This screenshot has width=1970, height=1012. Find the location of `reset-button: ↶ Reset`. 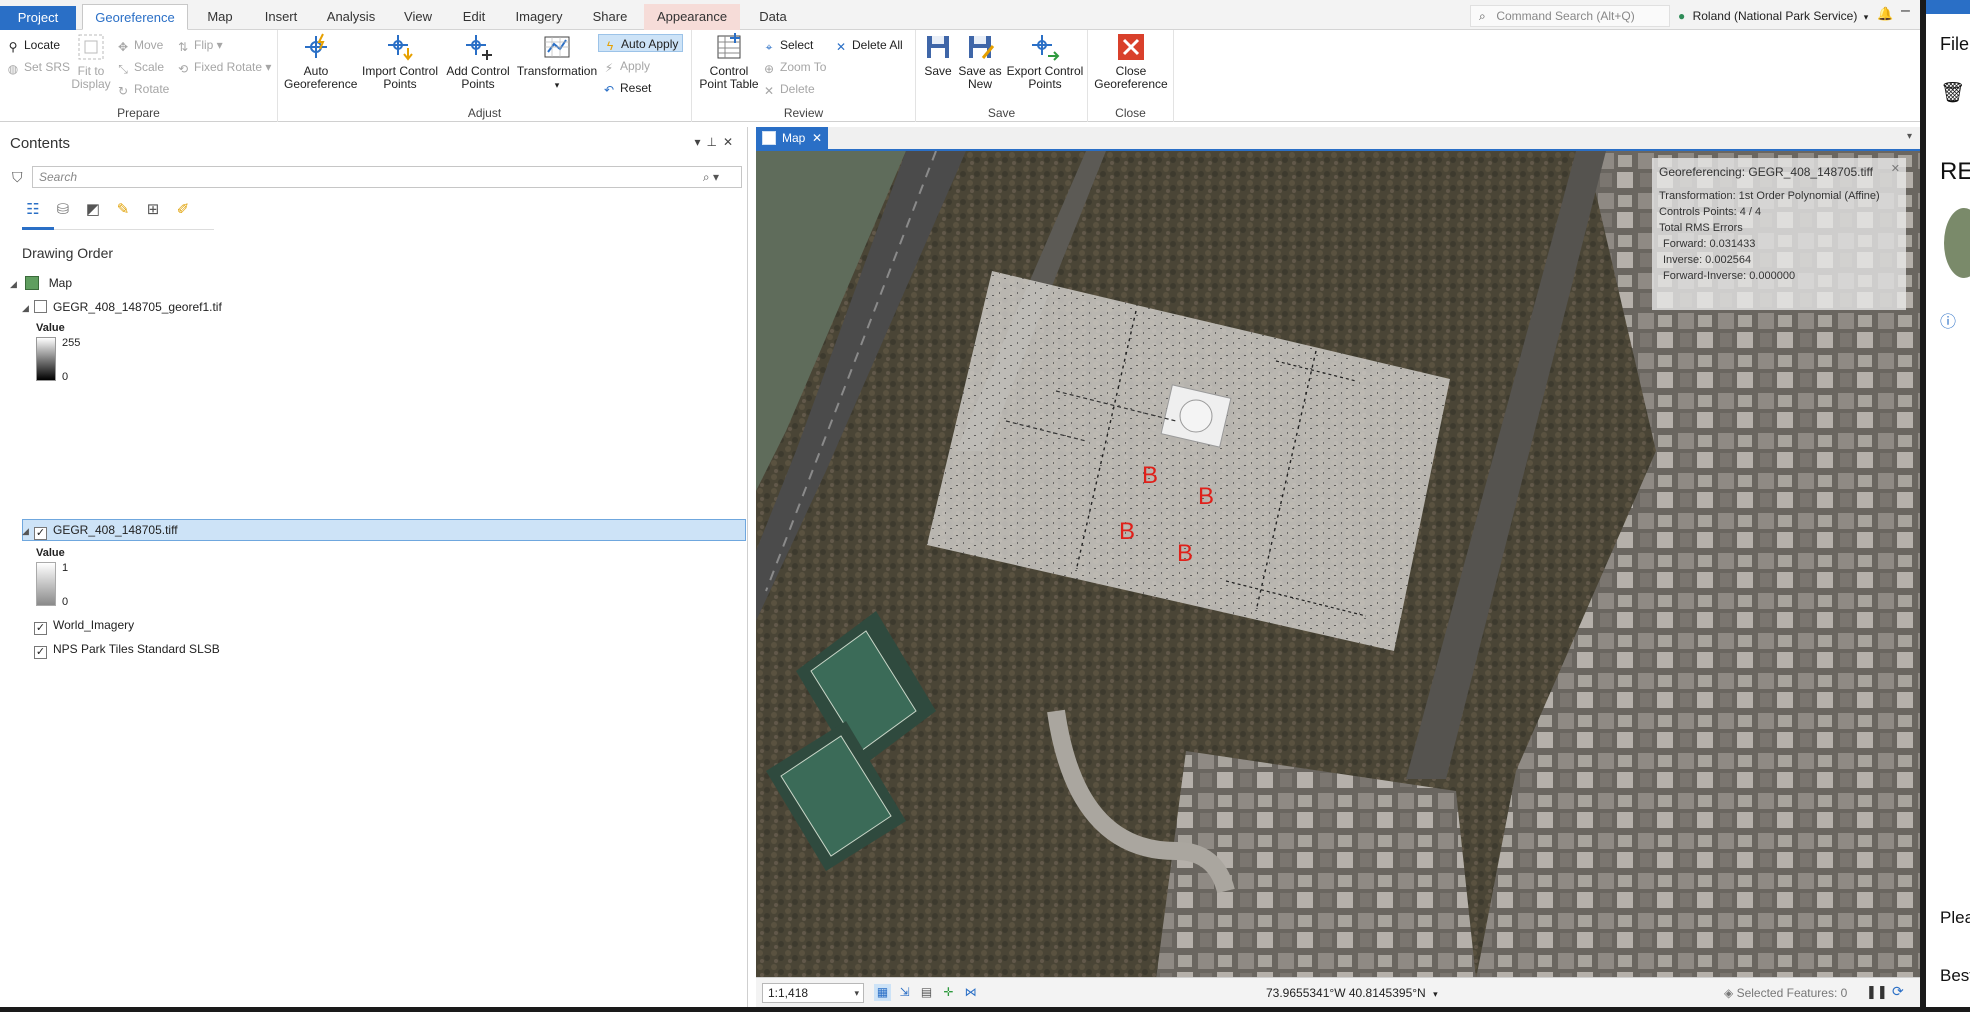

reset-button: ↶ Reset is located at coordinates (626, 88).